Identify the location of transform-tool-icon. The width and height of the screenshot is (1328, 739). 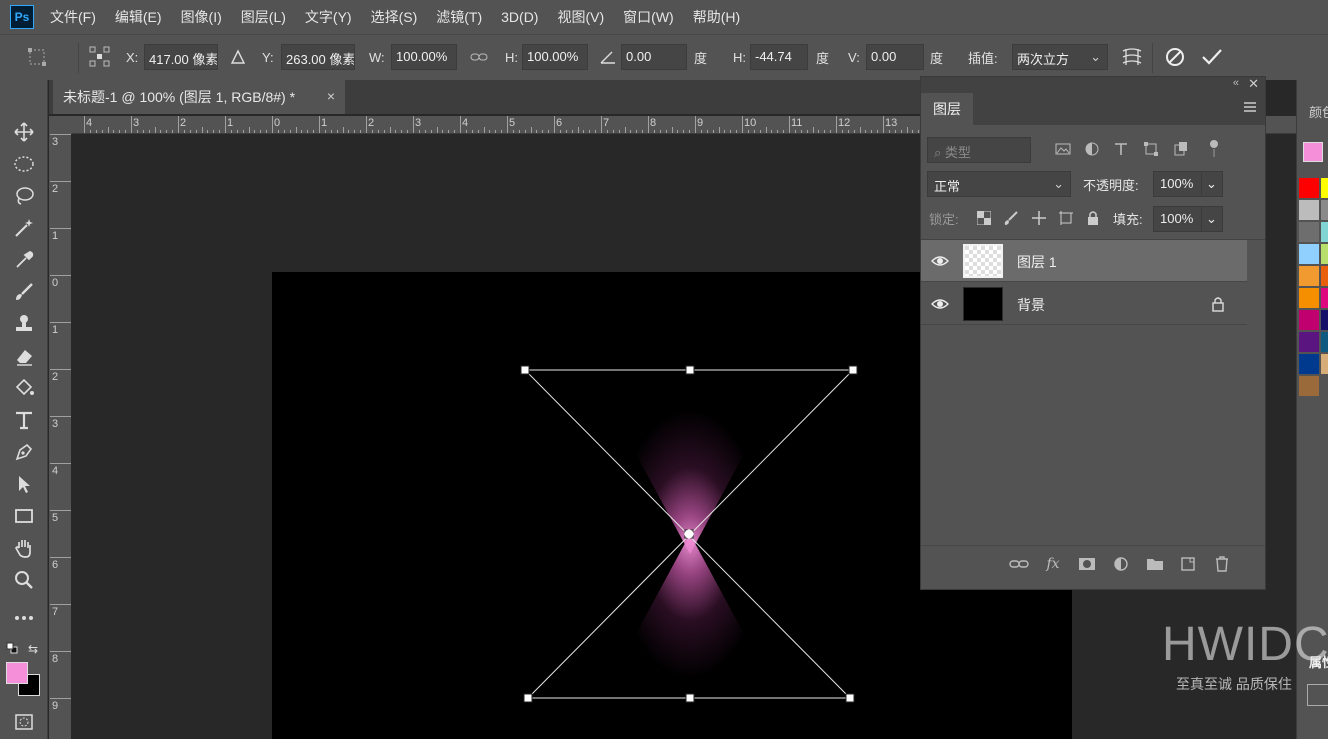
(37, 57).